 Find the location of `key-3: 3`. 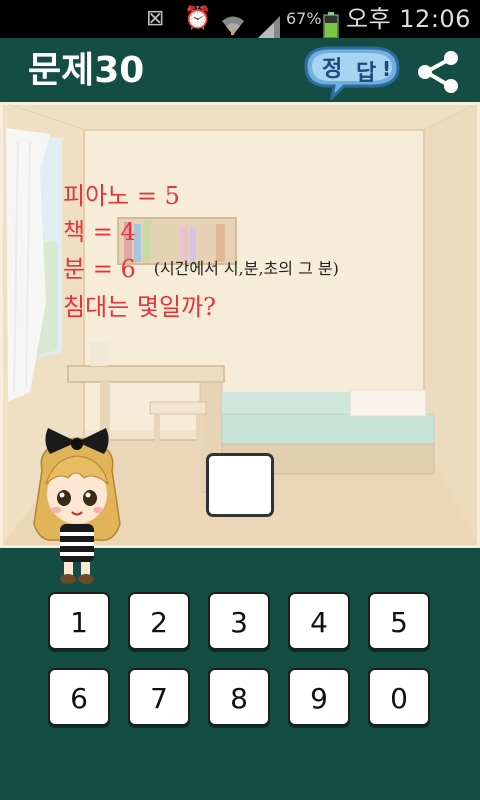

key-3: 3 is located at coordinates (239, 621).